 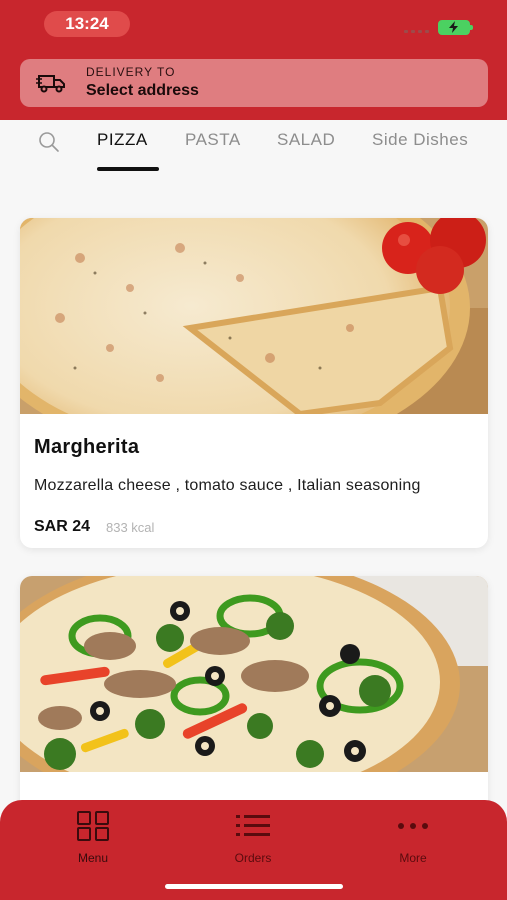 I want to click on tab-pizza: PIZZA, so click(x=122, y=140).